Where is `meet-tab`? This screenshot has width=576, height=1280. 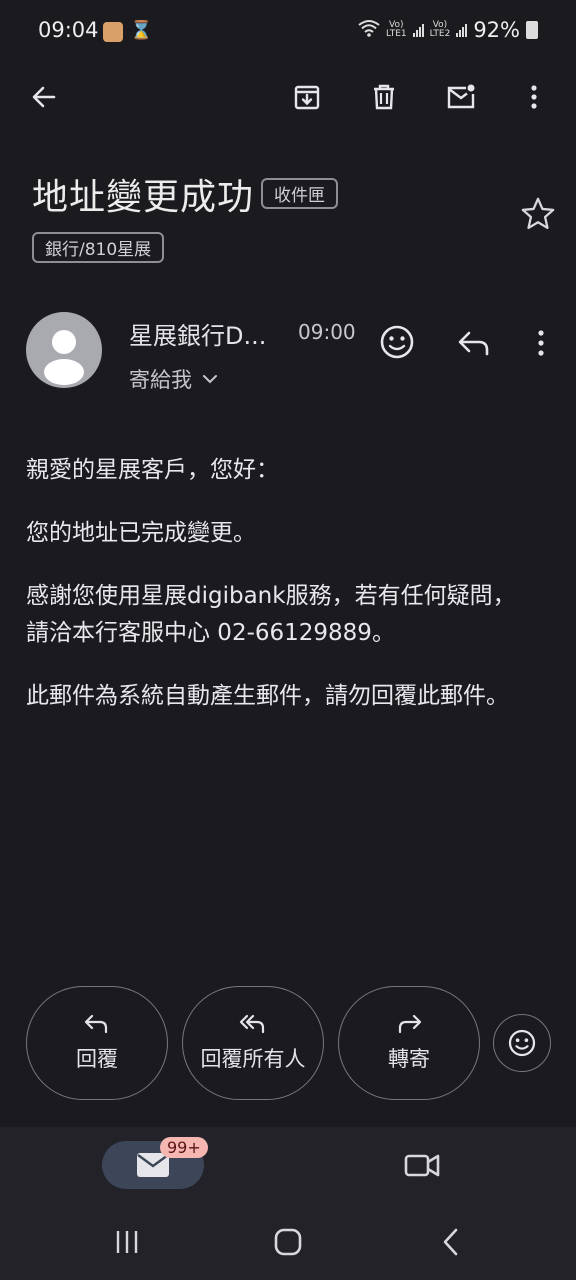 meet-tab is located at coordinates (422, 1165).